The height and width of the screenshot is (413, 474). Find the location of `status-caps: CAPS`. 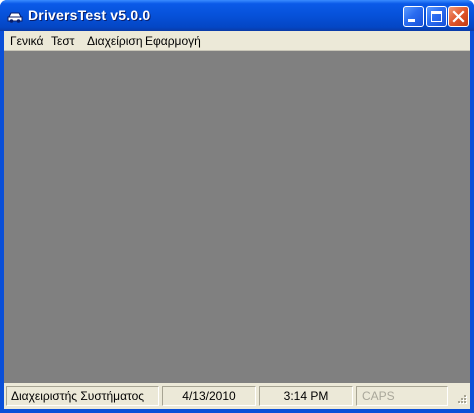

status-caps: CAPS is located at coordinates (402, 396).